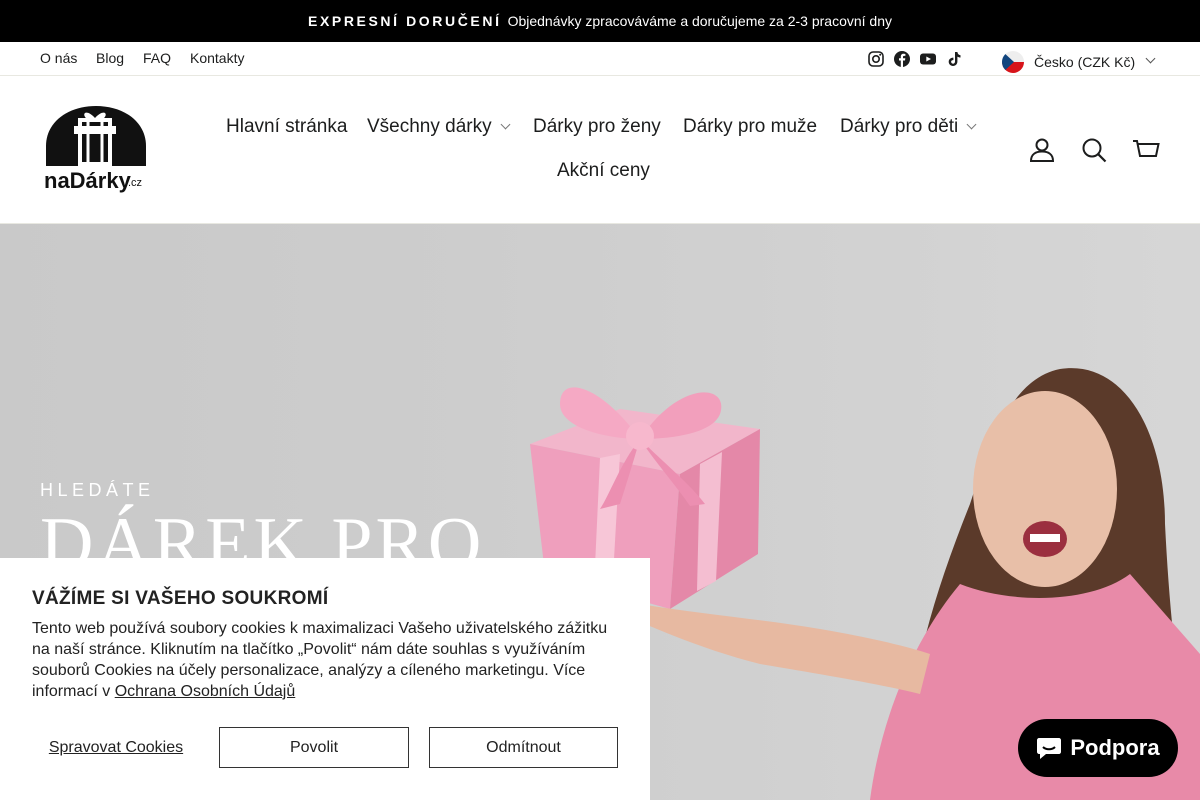  I want to click on facebook-icon, so click(902, 59).